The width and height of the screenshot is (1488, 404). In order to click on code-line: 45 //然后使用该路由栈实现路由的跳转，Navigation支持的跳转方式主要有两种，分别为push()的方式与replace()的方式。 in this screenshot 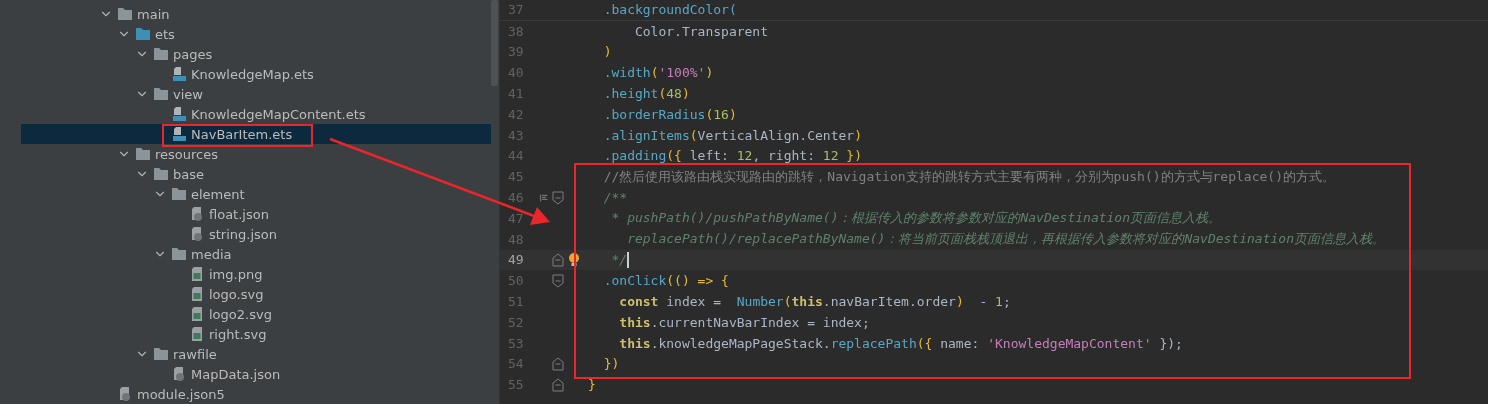, I will do `click(994, 177)`.